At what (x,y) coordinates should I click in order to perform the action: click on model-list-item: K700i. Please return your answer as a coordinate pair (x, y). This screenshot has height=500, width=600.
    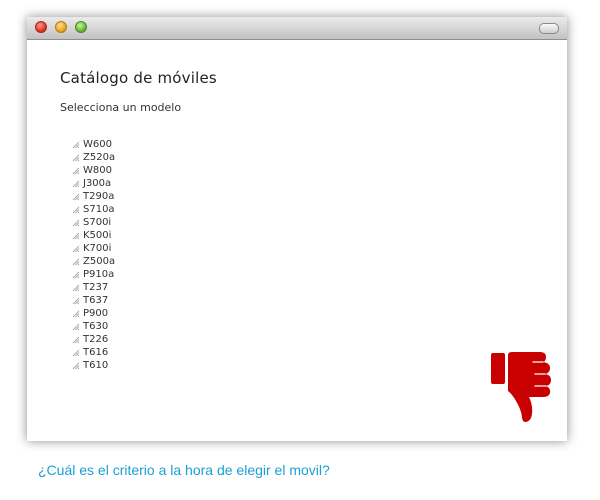
    Looking at the image, I should click on (93, 248).